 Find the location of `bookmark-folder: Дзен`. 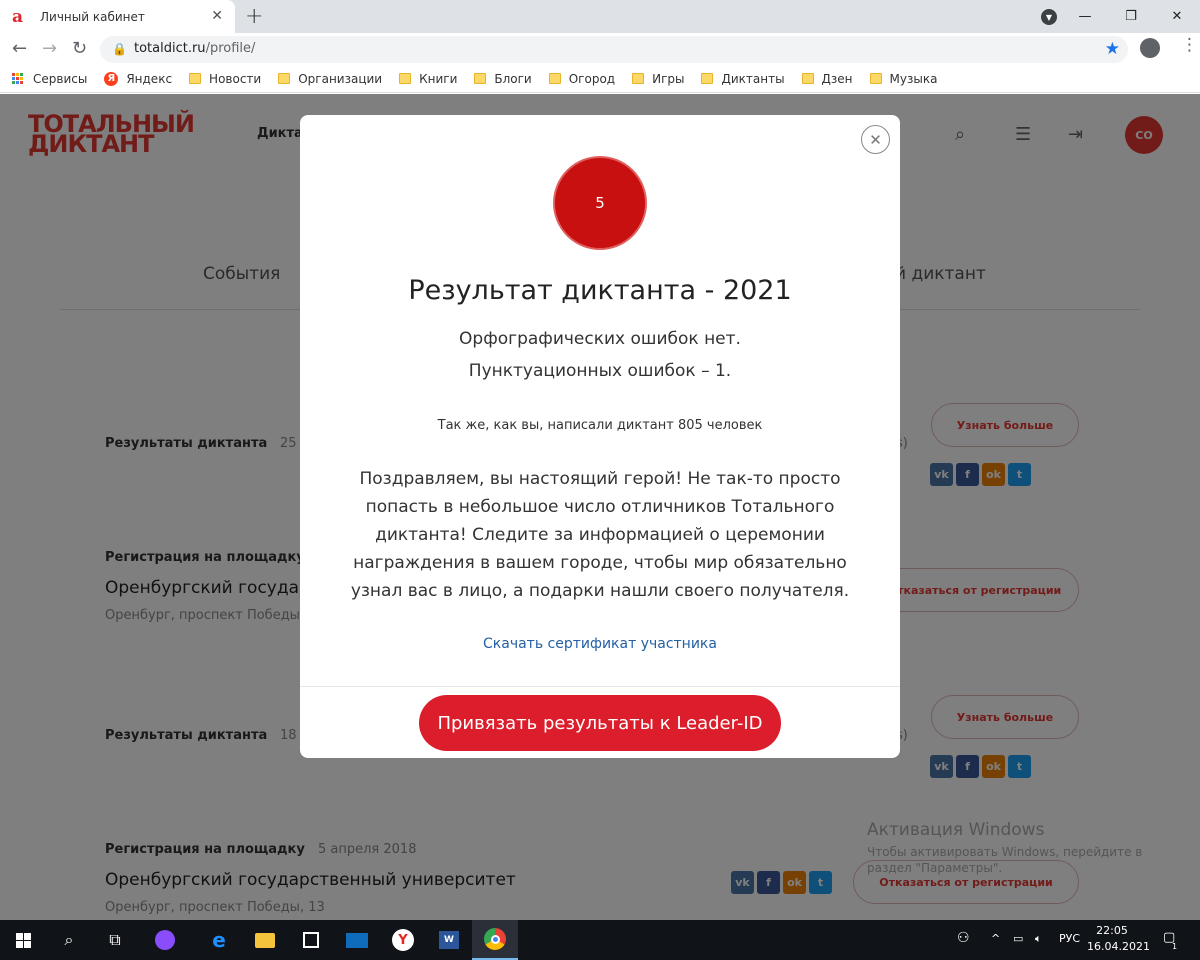

bookmark-folder: Дзен is located at coordinates (827, 79).